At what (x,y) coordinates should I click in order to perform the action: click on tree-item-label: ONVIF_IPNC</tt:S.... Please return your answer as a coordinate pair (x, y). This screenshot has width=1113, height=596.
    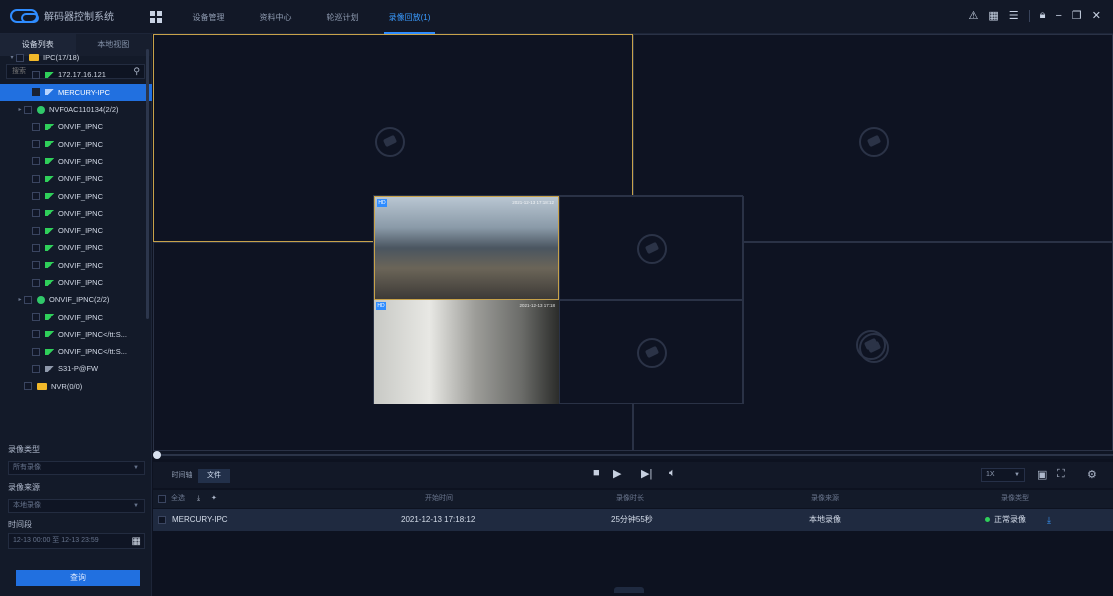
    Looking at the image, I should click on (92, 352).